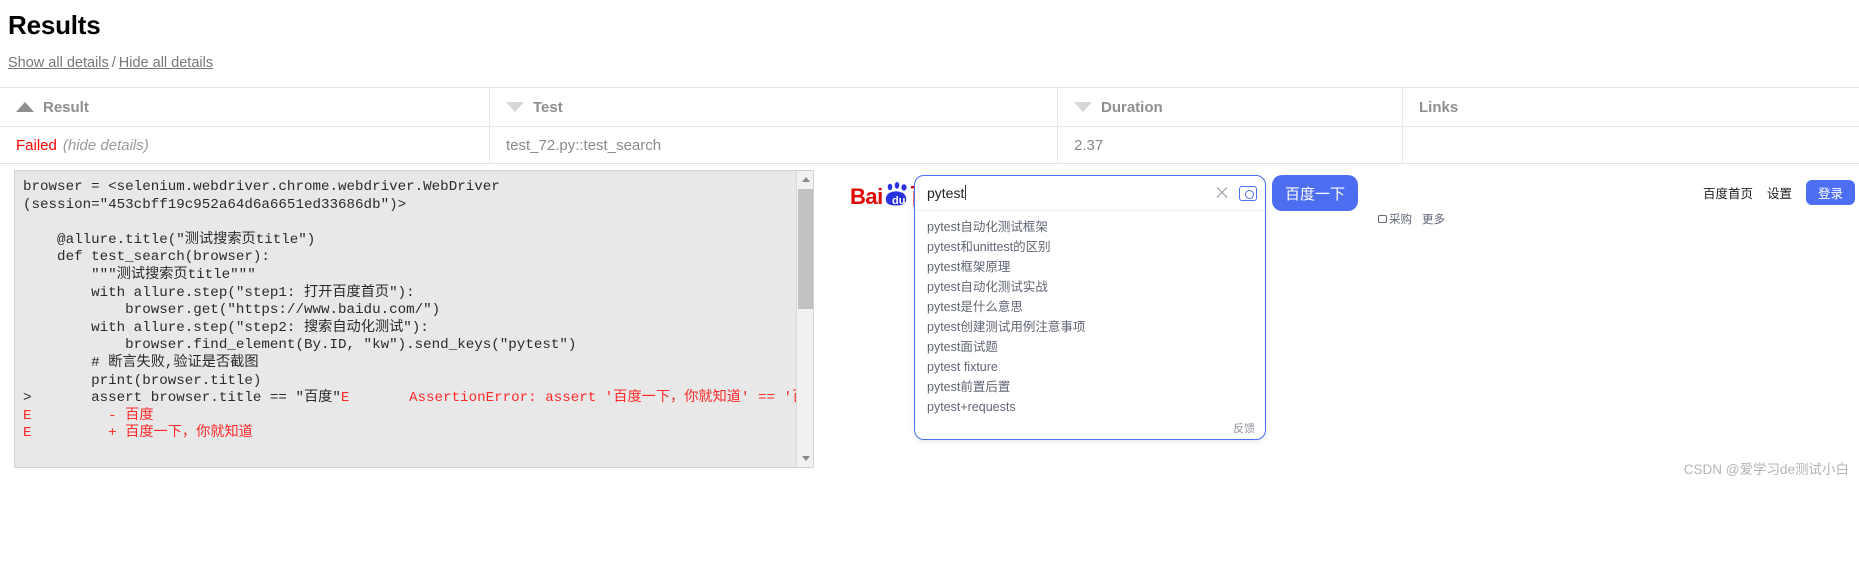 This screenshot has width=1859, height=569. Describe the element at coordinates (1071, 193) in the screenshot. I see `search-input: pytest` at that location.